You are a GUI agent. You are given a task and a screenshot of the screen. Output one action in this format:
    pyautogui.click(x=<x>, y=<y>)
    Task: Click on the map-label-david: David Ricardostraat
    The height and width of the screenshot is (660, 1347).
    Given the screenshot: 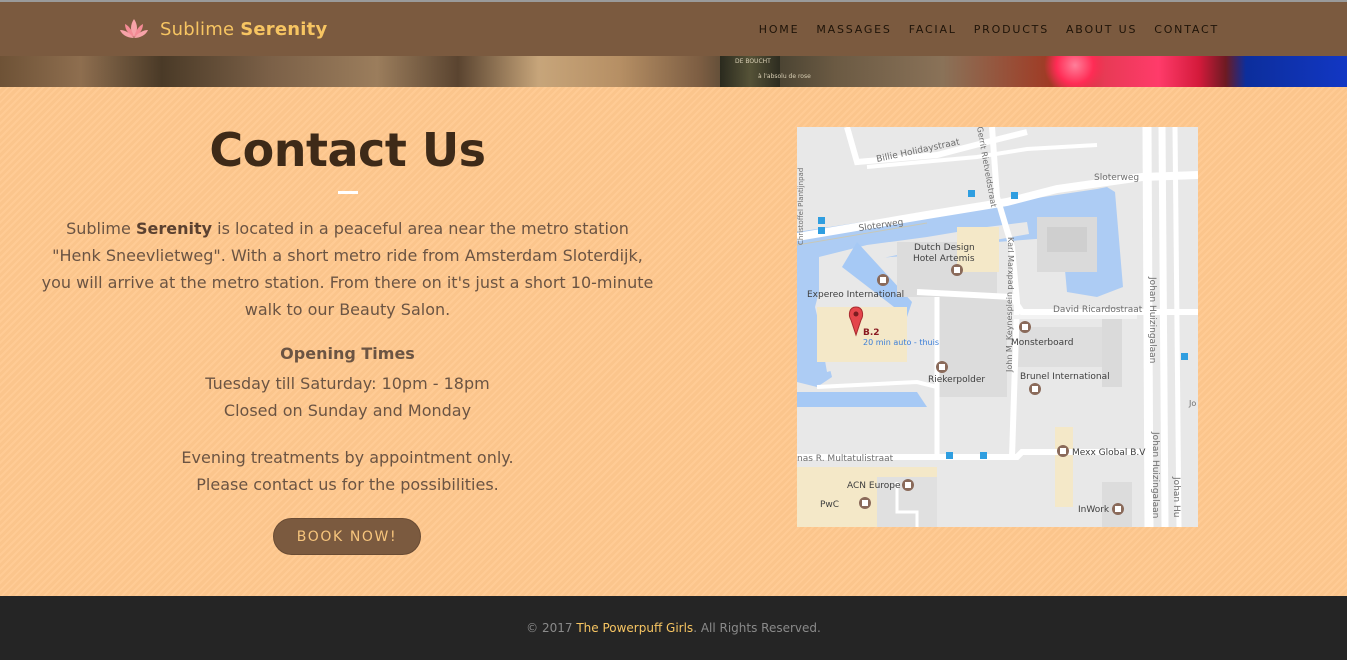 What is the action you would take?
    pyautogui.click(x=1098, y=310)
    